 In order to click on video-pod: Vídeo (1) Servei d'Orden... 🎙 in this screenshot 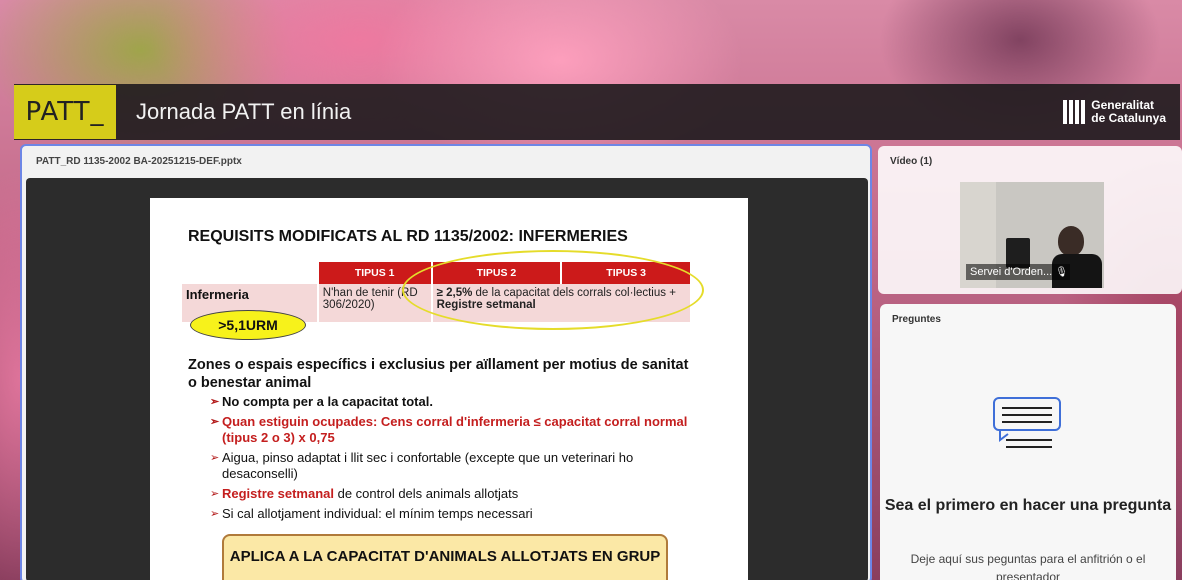, I will do `click(1030, 220)`.